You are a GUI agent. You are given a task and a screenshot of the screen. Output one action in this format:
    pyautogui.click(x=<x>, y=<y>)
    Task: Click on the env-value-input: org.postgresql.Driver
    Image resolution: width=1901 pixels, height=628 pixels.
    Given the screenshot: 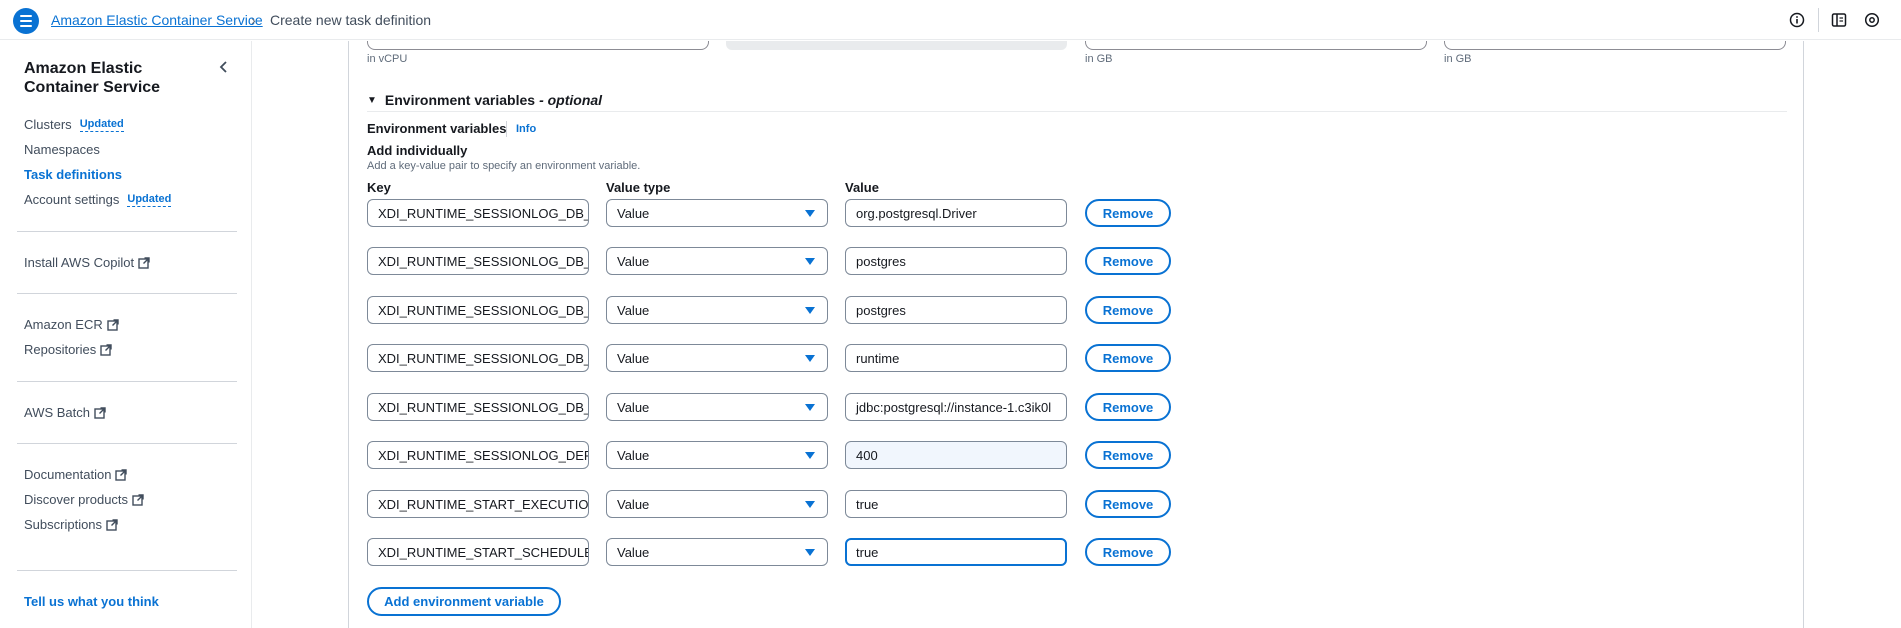 What is the action you would take?
    pyautogui.click(x=956, y=213)
    